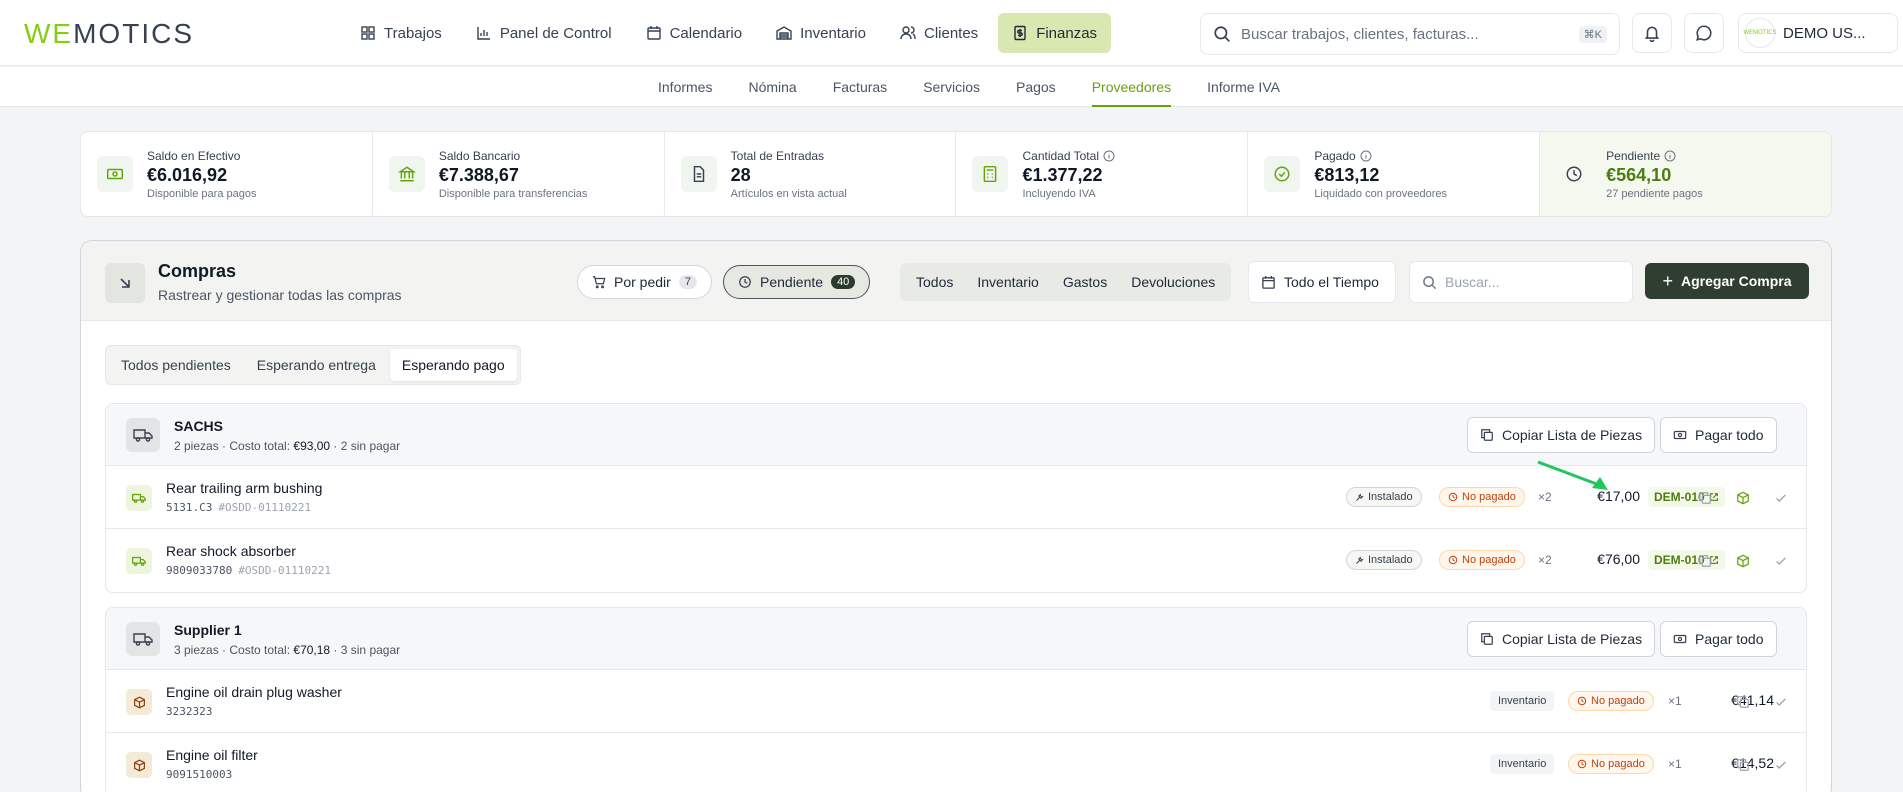 This screenshot has height=792, width=1903. I want to click on calendar-icon, so click(1268, 282).